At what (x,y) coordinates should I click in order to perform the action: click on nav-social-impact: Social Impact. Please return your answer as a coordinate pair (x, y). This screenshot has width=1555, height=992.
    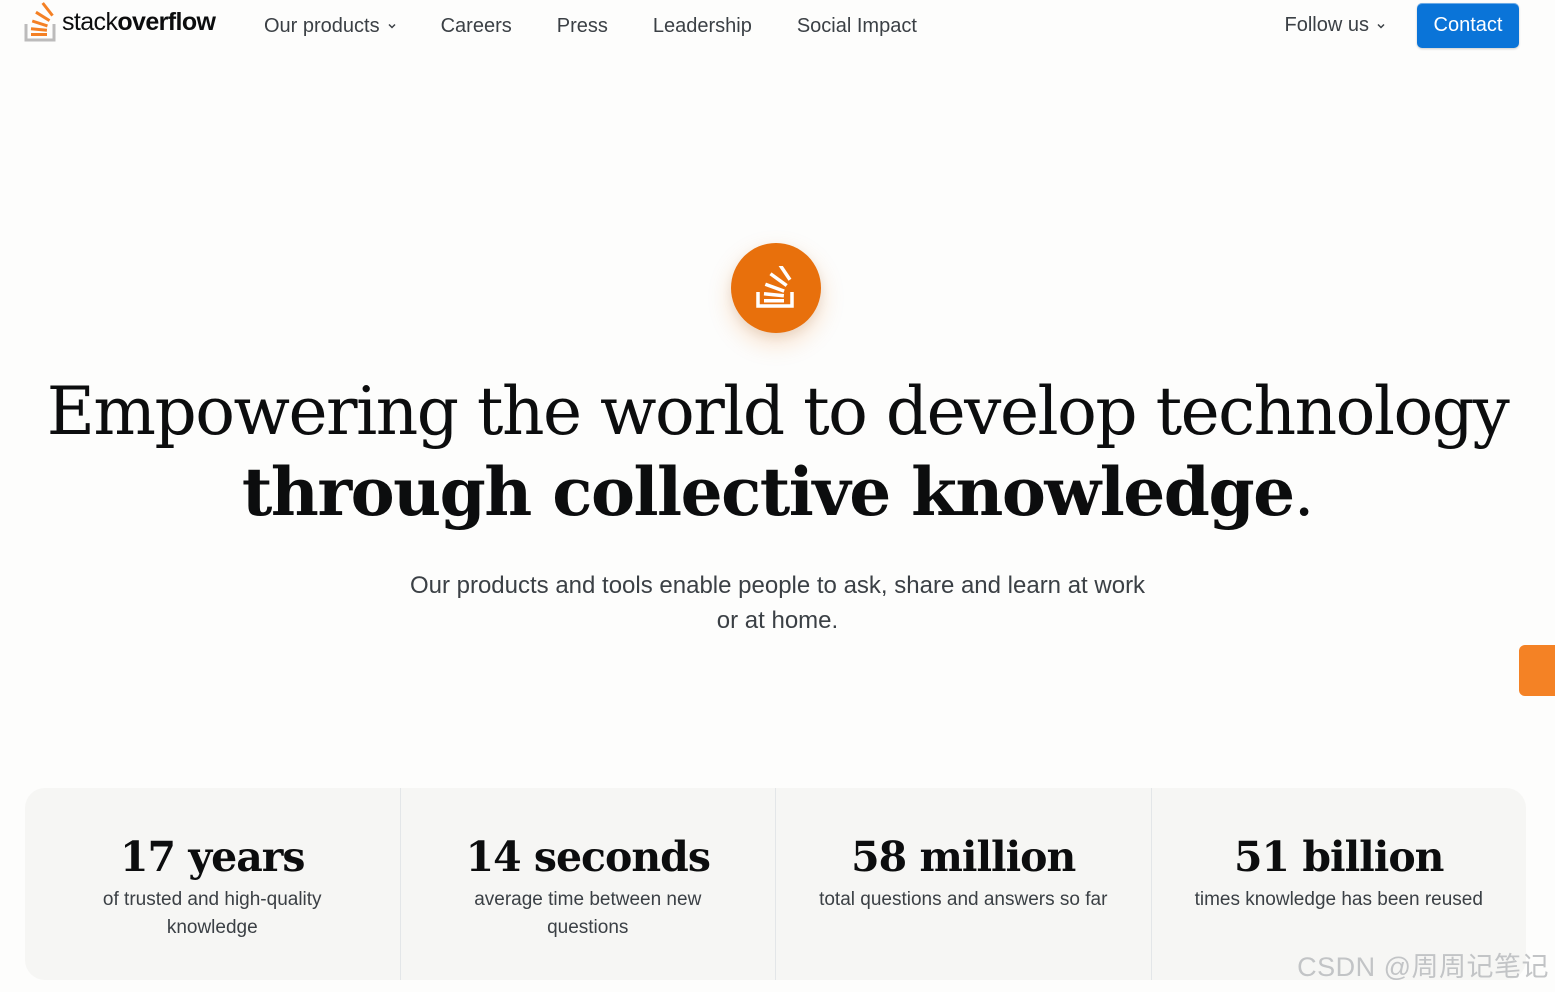
    Looking at the image, I should click on (857, 26).